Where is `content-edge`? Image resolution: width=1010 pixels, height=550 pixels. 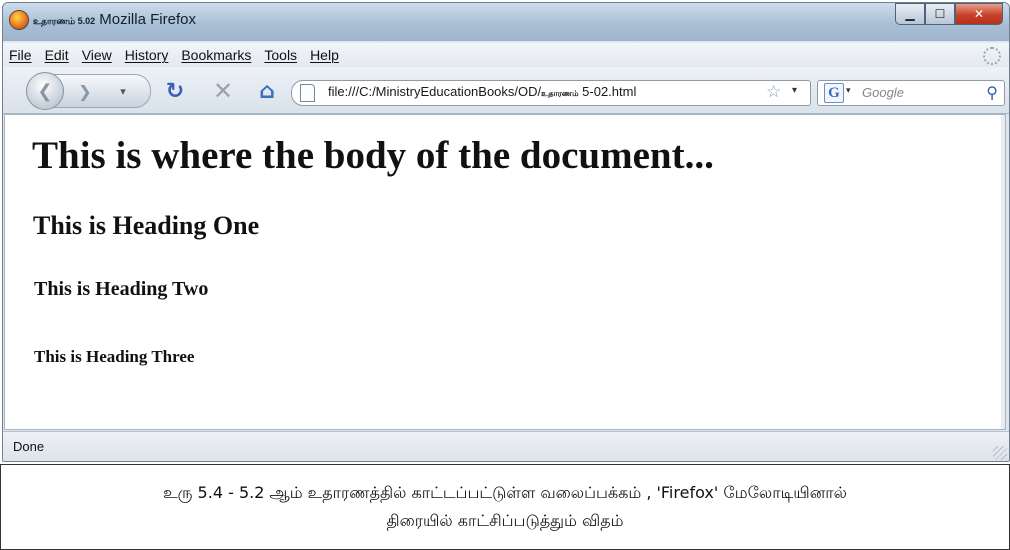 content-edge is located at coordinates (1003, 272).